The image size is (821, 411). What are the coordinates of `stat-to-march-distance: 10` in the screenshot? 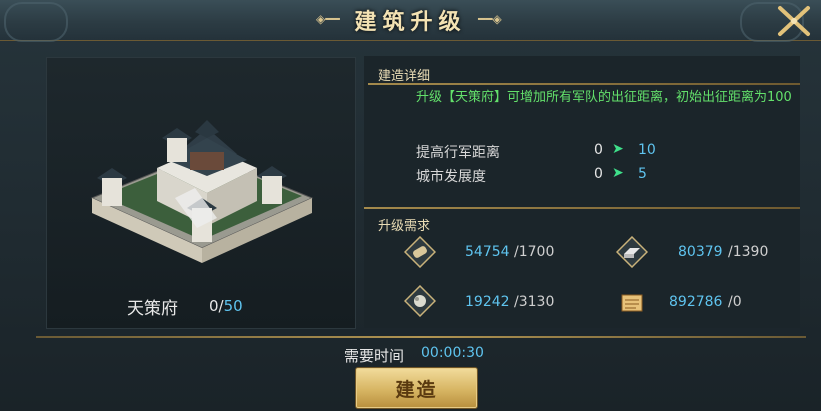 It's located at (647, 150).